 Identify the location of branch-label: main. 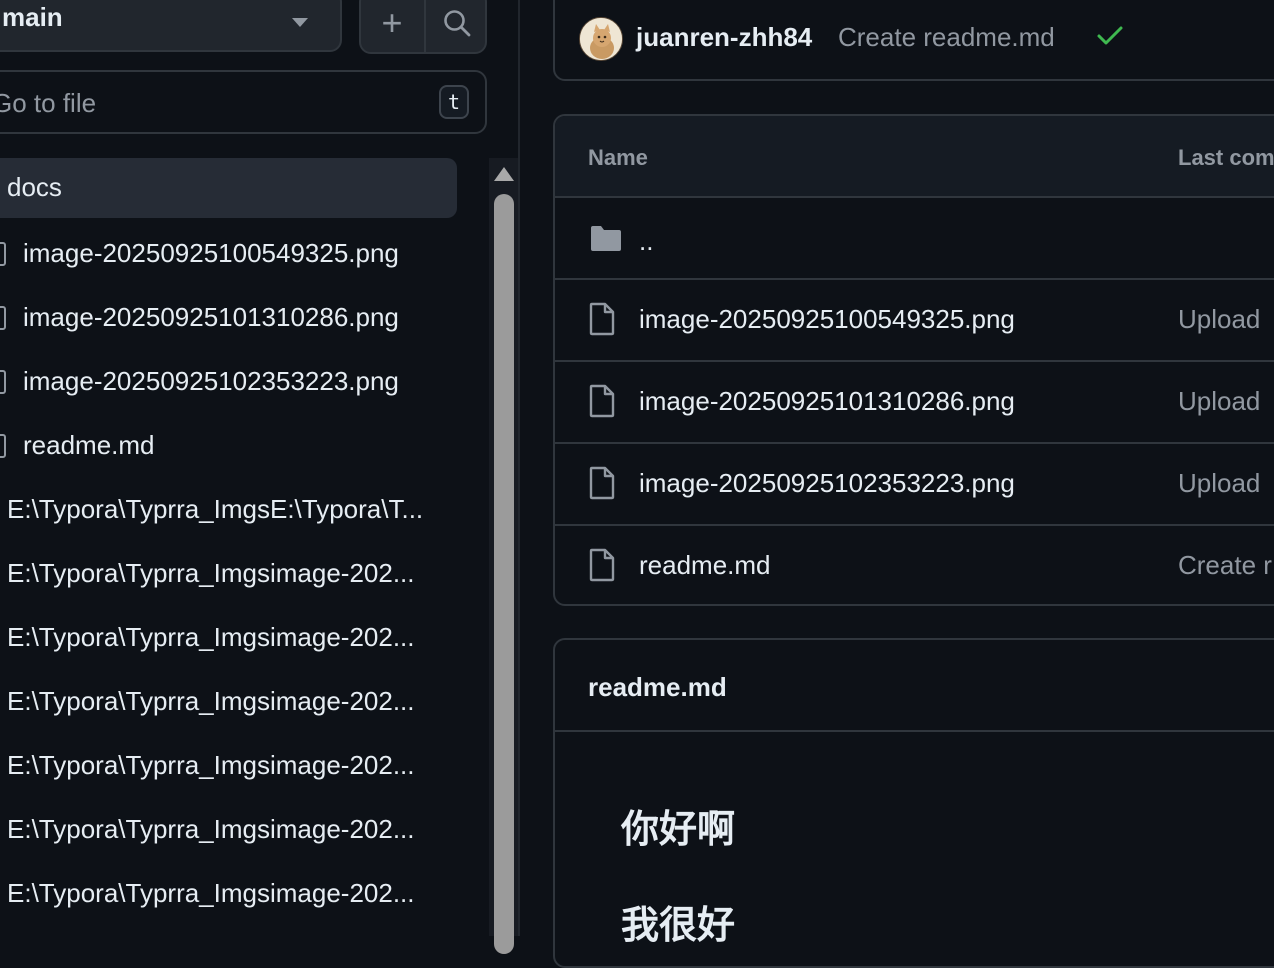
(32, 17).